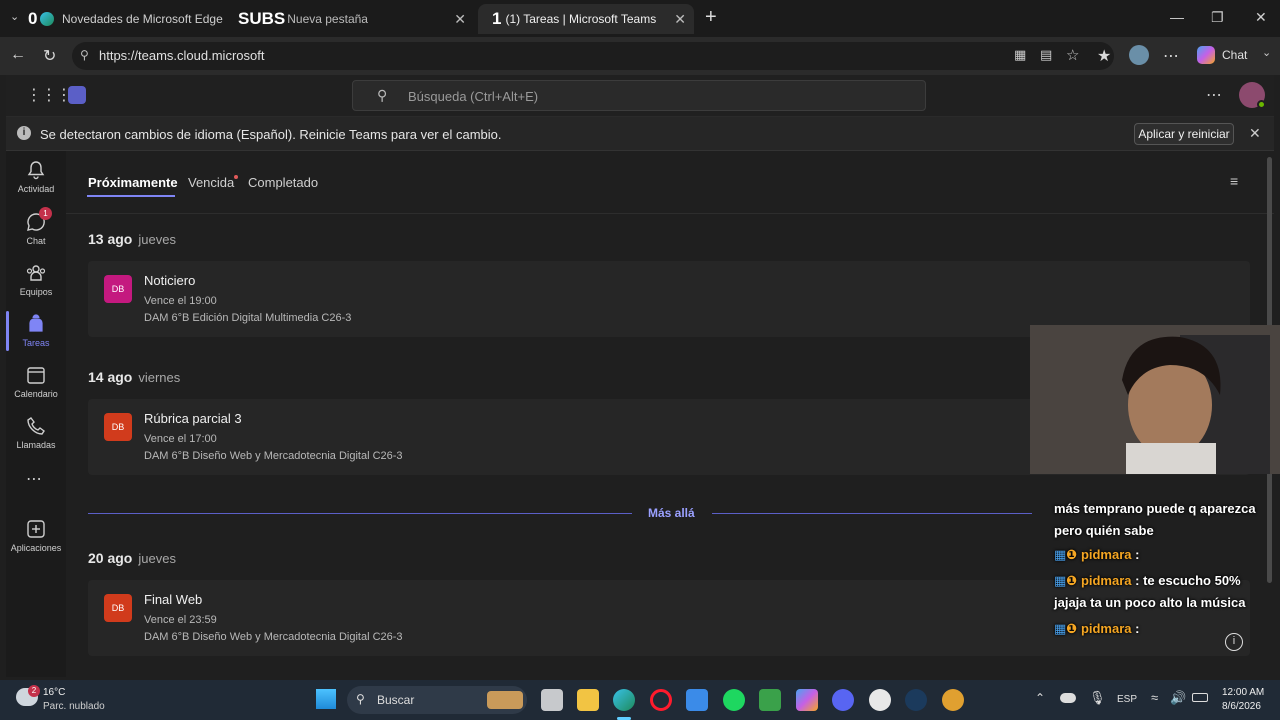 The image size is (1280, 720). What do you see at coordinates (36, 381) in the screenshot?
I see `rail-item-calendar: Calendario` at bounding box center [36, 381].